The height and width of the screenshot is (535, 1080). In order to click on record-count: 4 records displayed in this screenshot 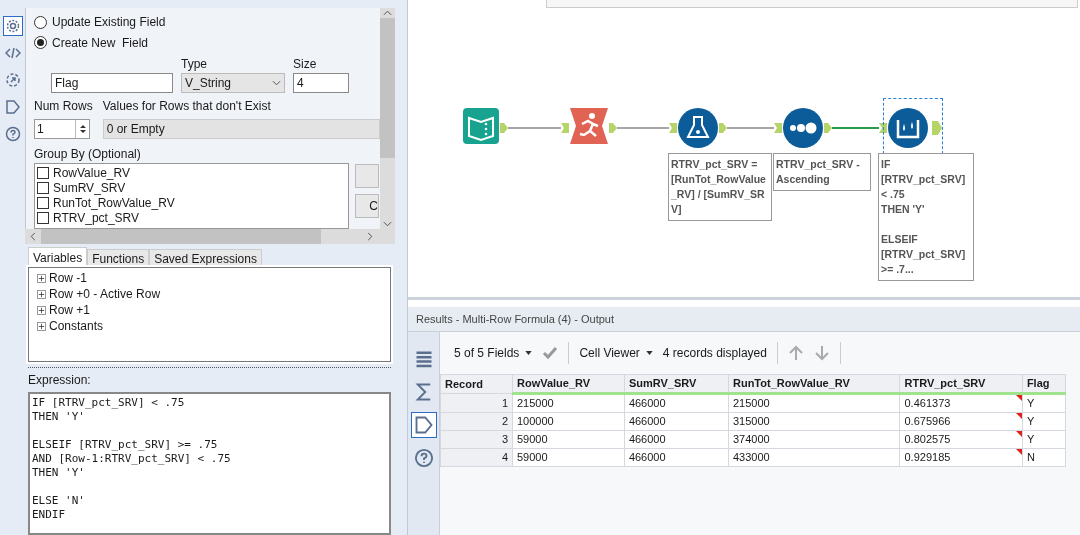, I will do `click(714, 353)`.